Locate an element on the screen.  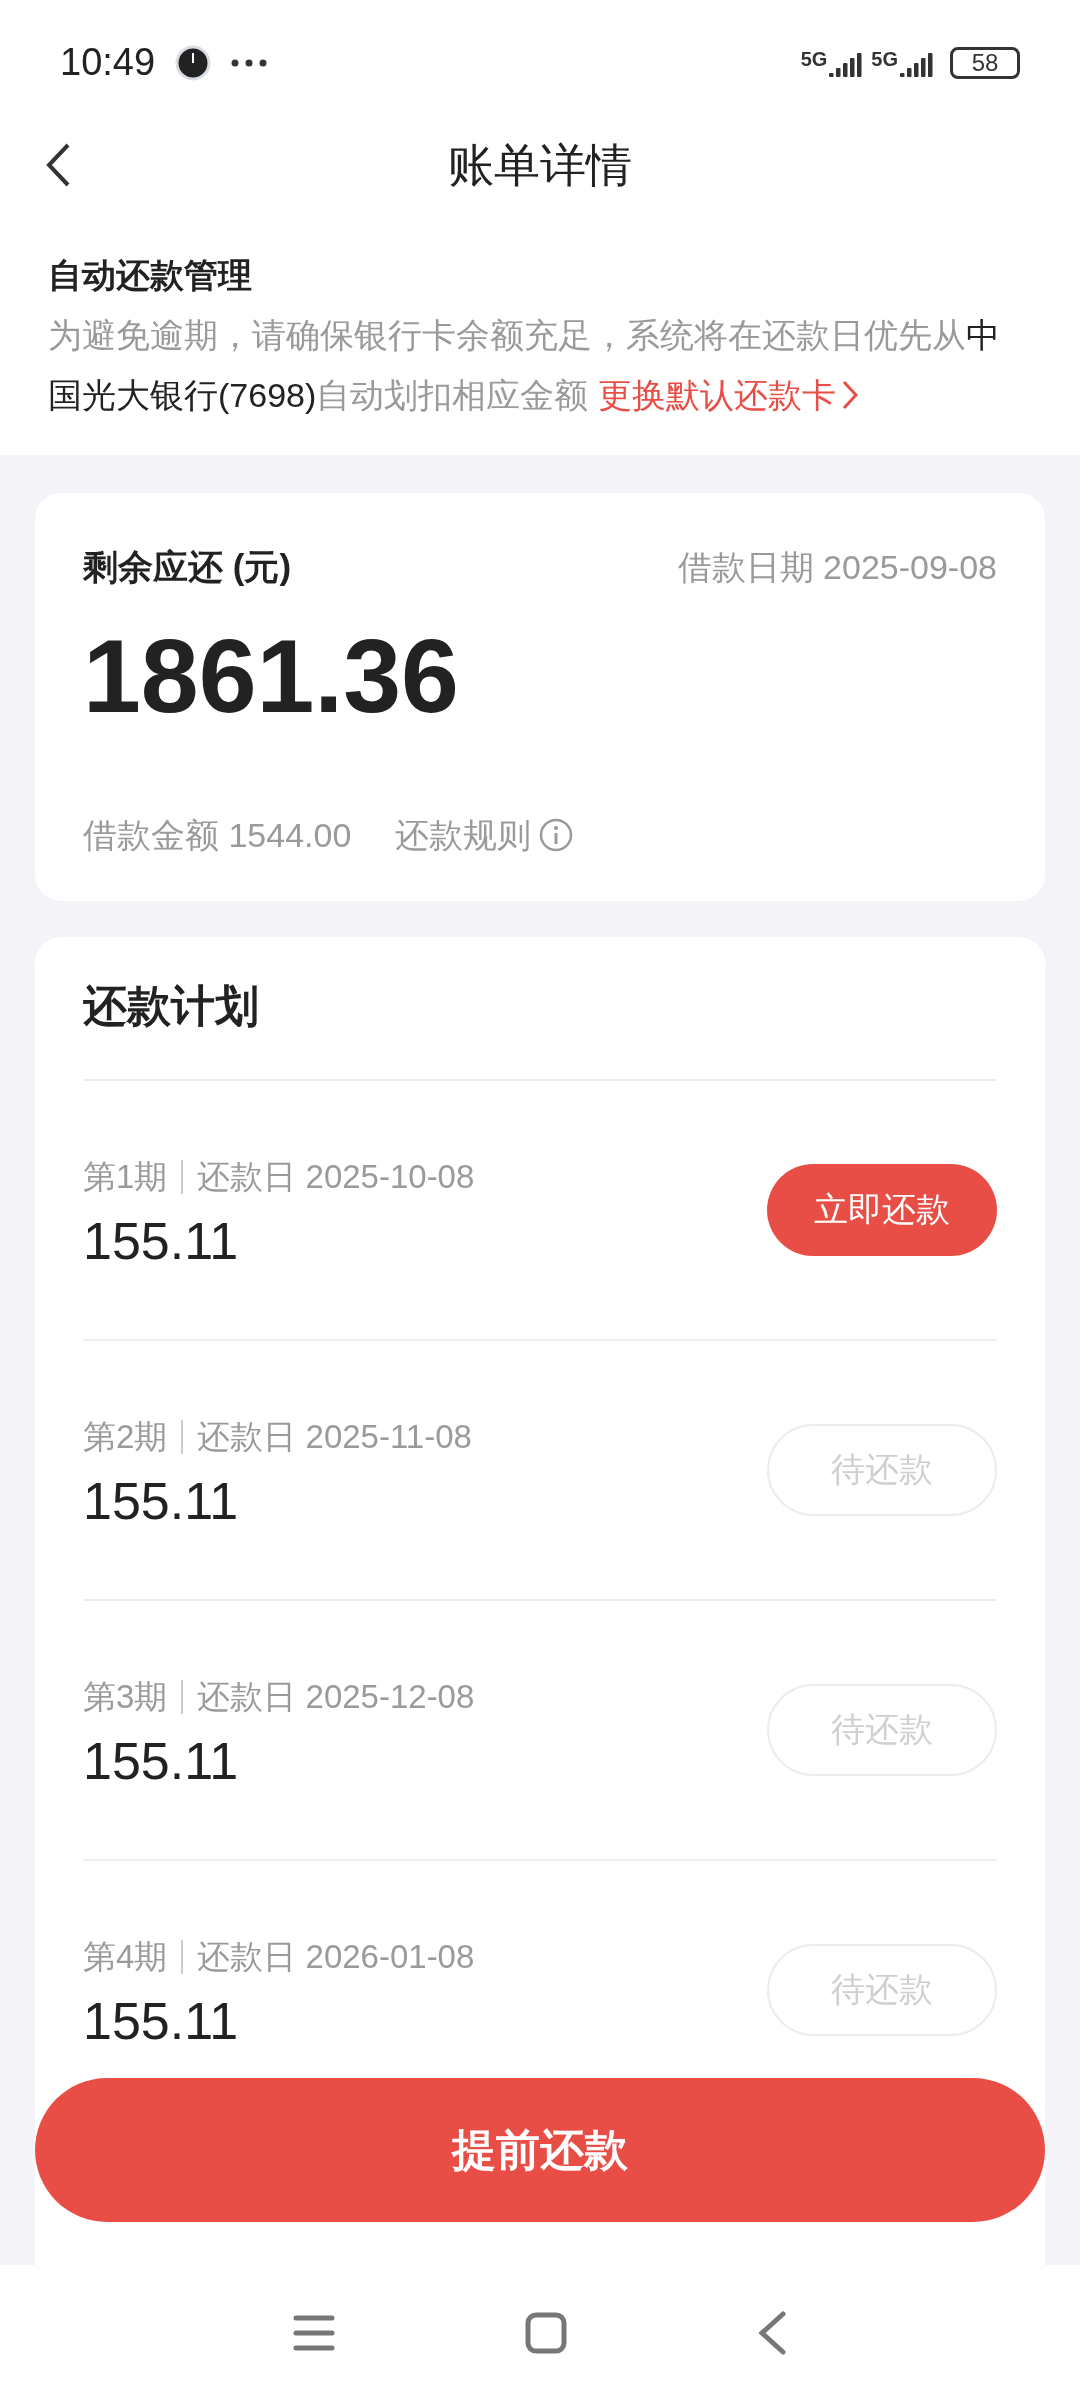
auto-repay-title: 自动还款管理 is located at coordinates (150, 275).